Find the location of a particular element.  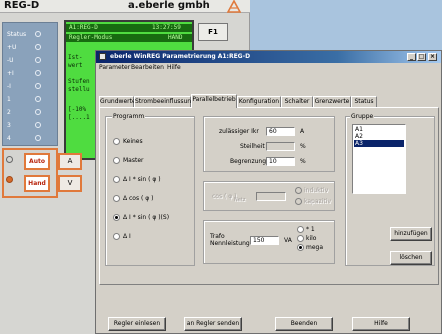

begrenzung-input: 10 is located at coordinates (280, 161).